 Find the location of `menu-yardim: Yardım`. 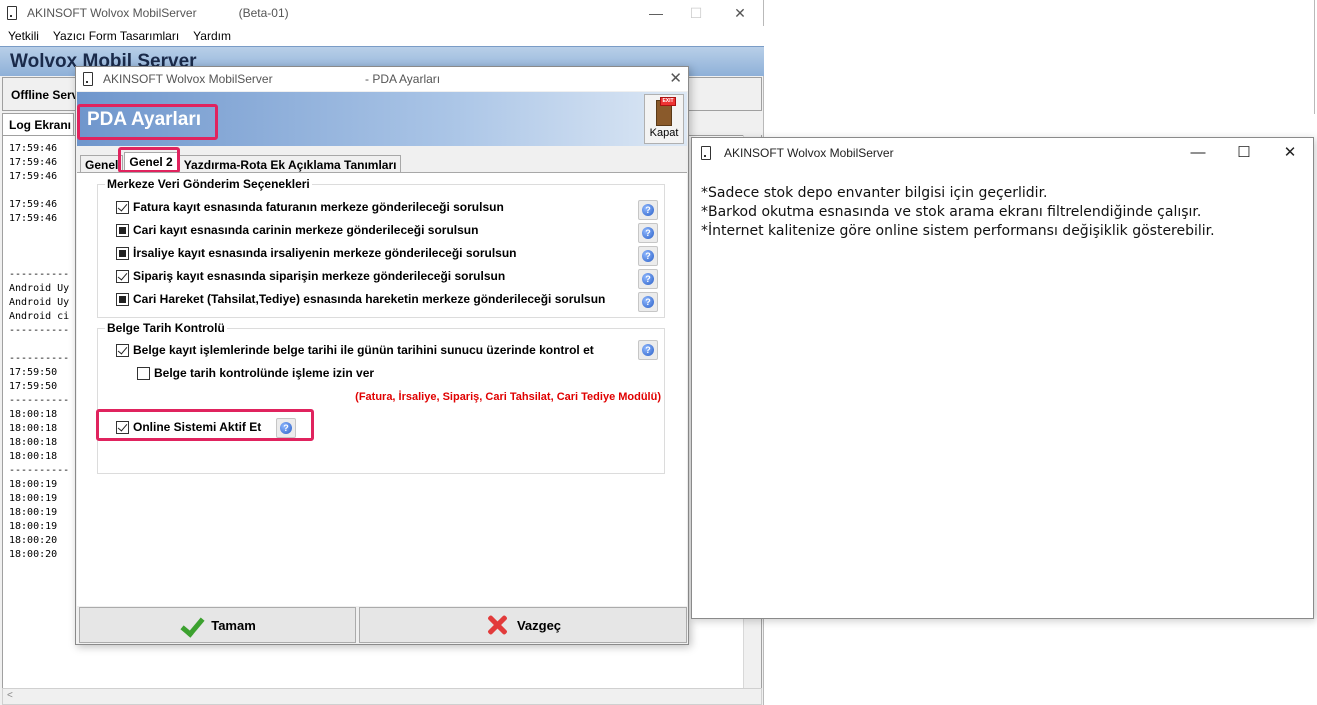

menu-yardim: Yardım is located at coordinates (212, 36).